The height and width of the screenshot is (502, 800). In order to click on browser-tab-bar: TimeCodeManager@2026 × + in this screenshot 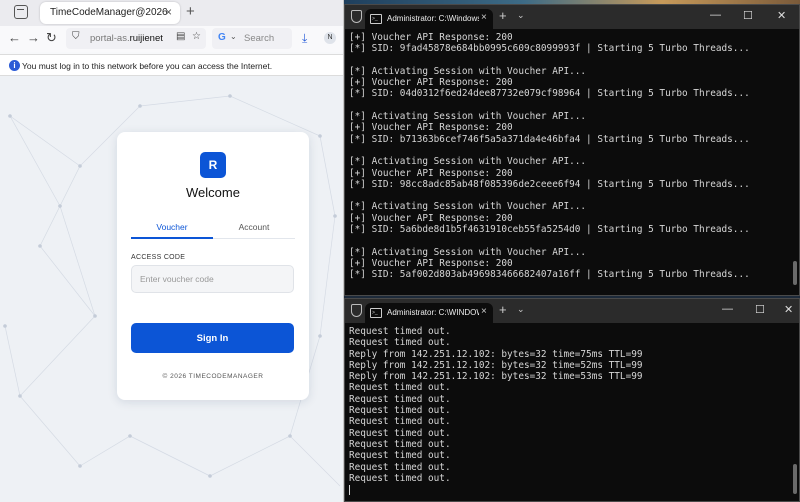, I will do `click(171, 13)`.